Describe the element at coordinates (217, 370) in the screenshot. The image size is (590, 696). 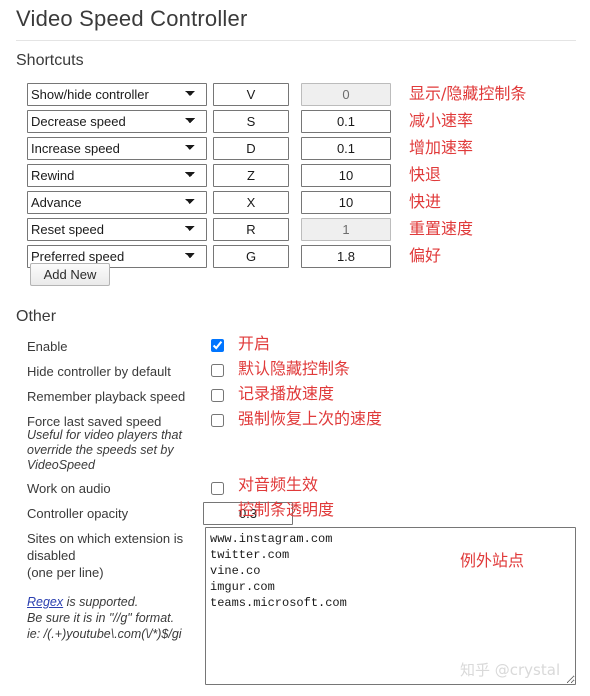
I see `hide-controller-by-default-checkbox` at that location.